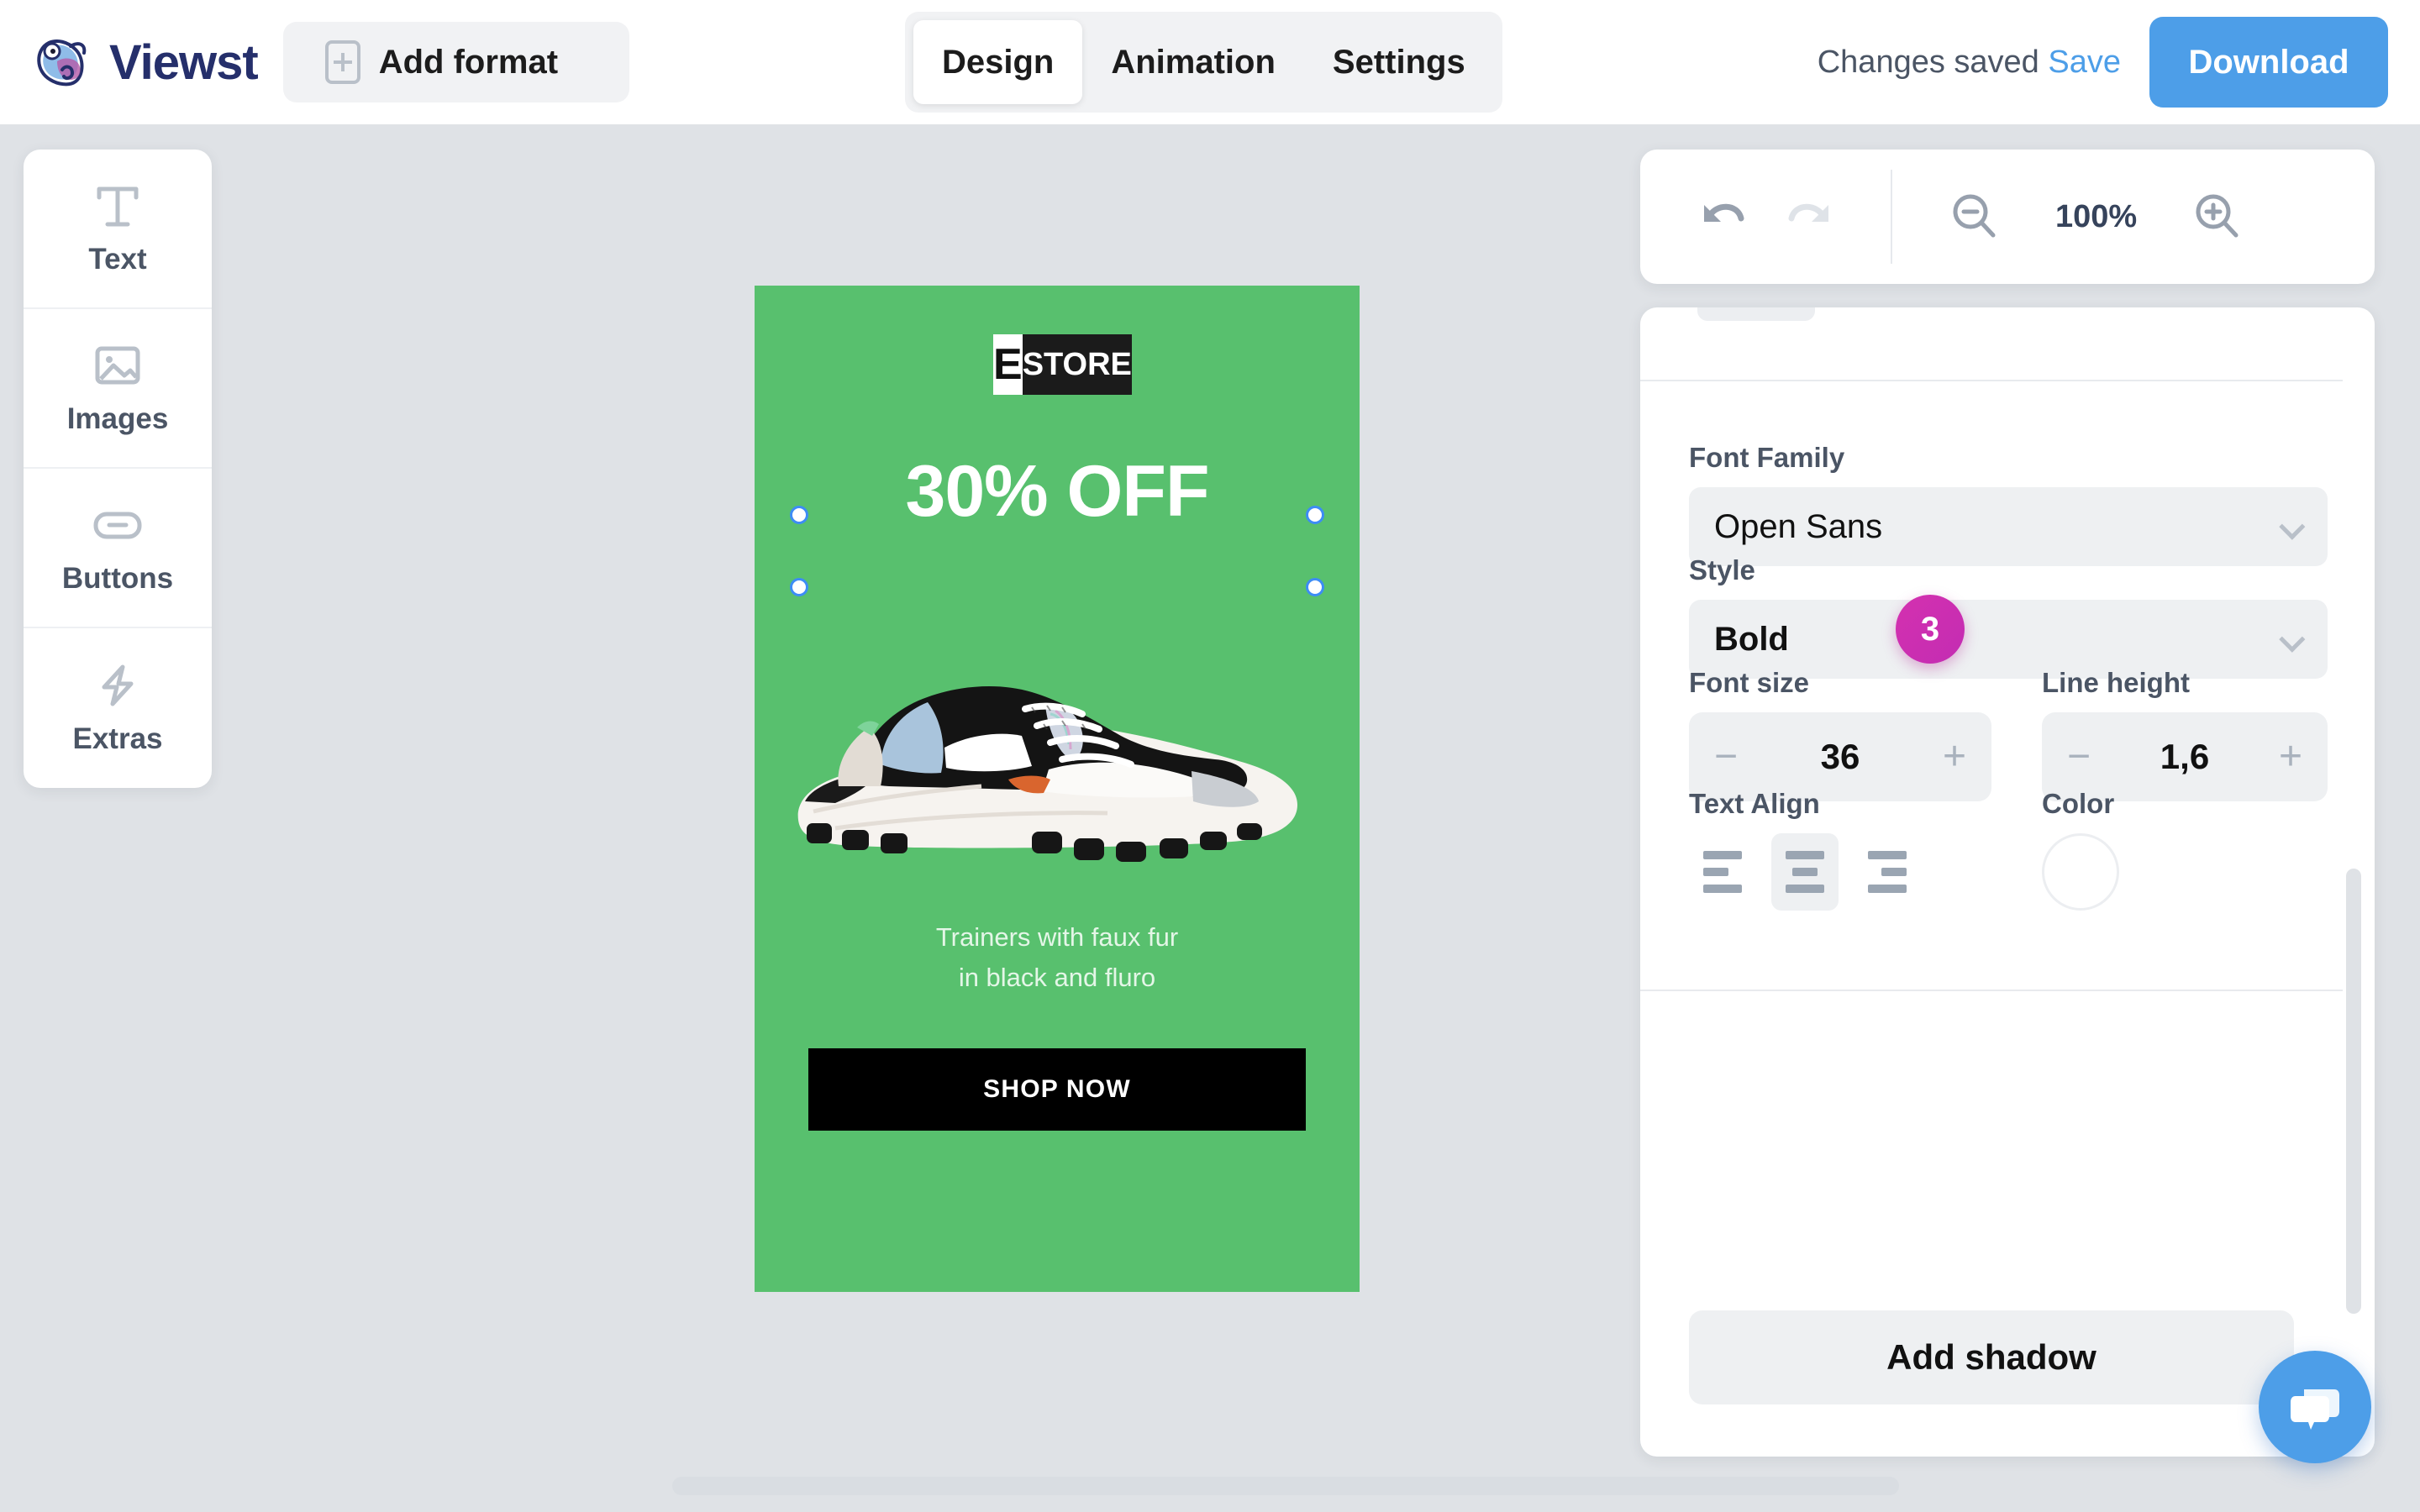 This screenshot has height=1512, width=2420. What do you see at coordinates (66, 62) in the screenshot?
I see `chameleon-logo-icon` at bounding box center [66, 62].